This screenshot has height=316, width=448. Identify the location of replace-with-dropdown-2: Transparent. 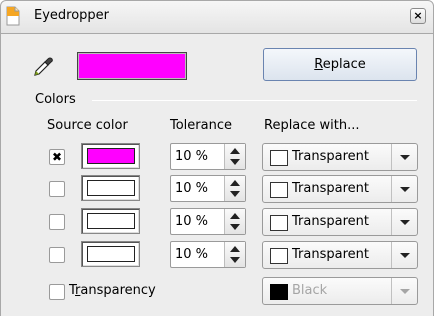
(340, 189).